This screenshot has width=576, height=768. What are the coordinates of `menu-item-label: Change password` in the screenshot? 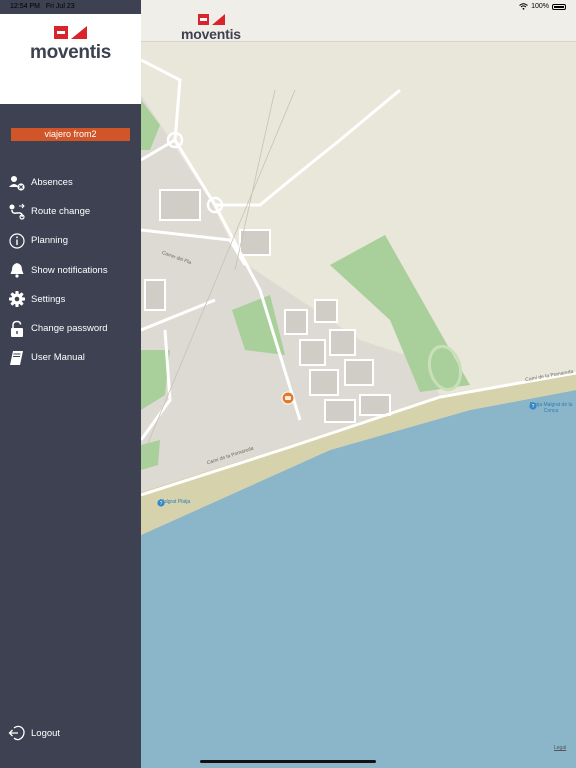 It's located at (69, 329).